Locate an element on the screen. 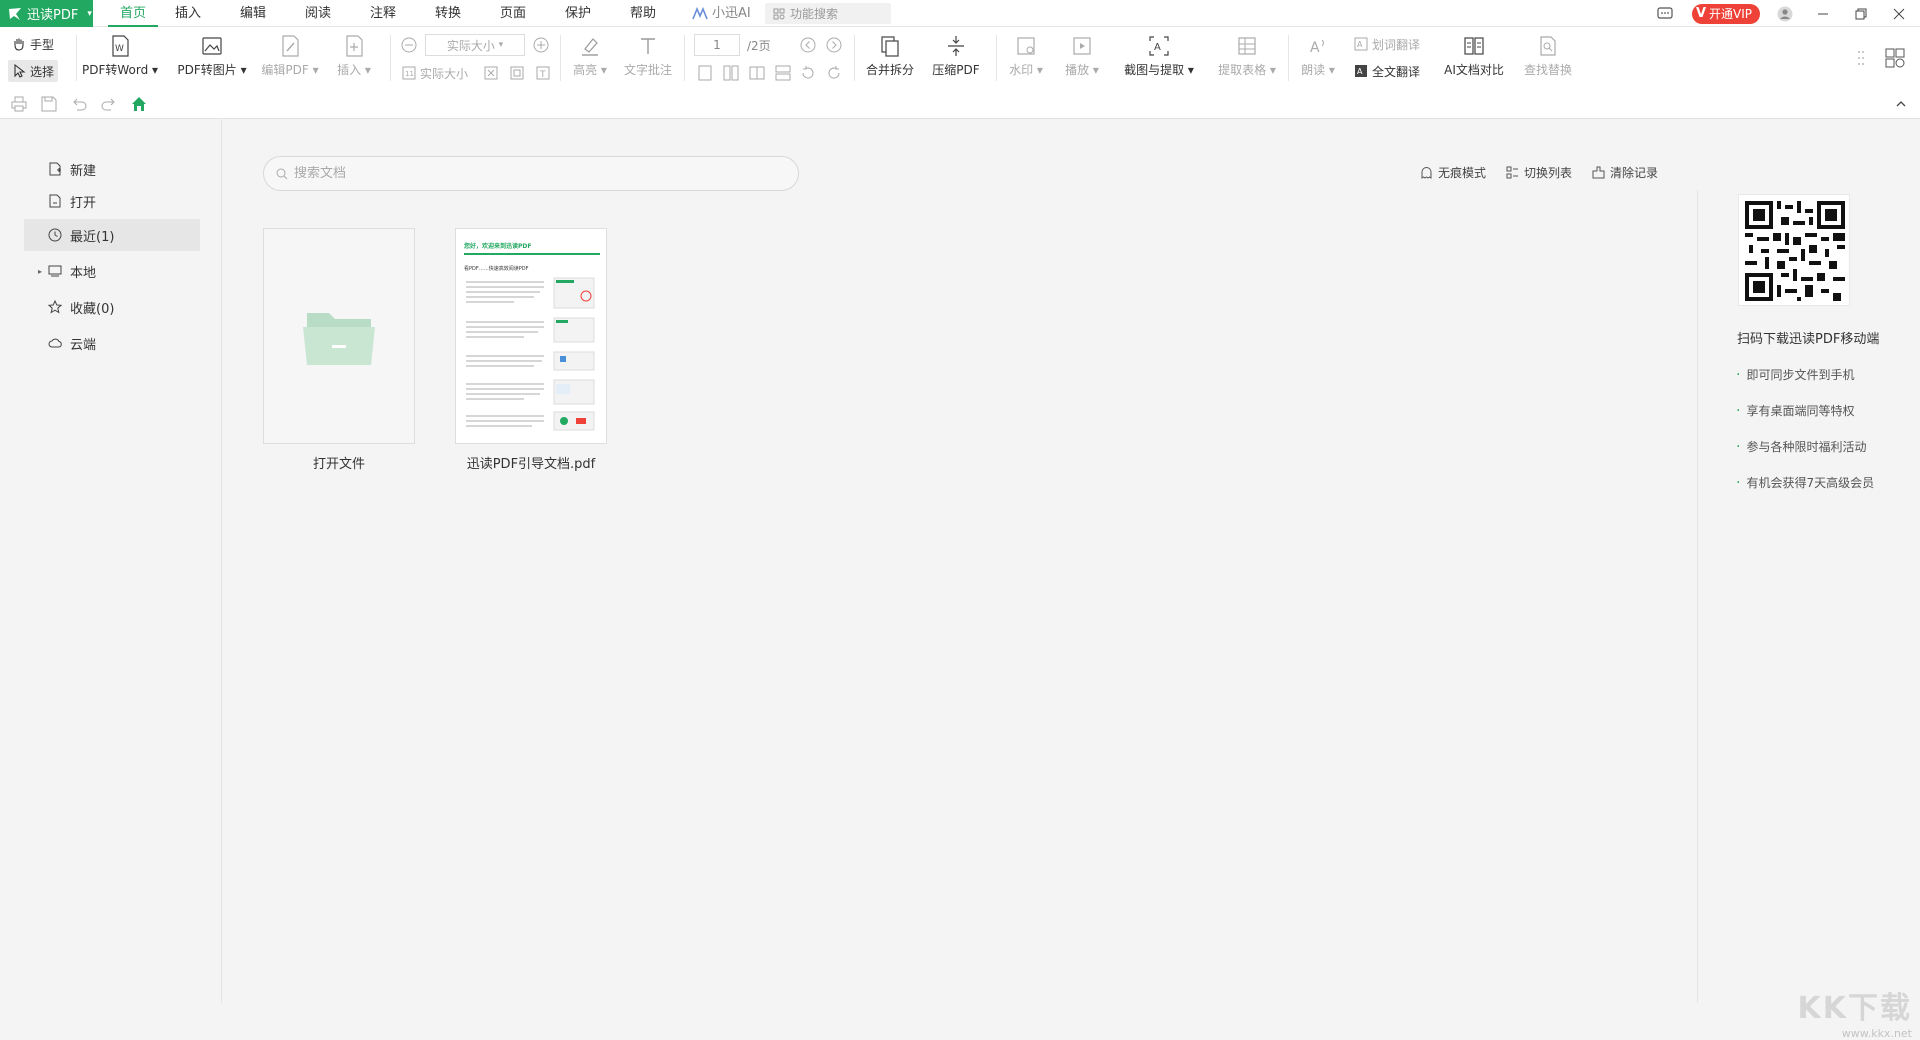 The image size is (1920, 1040). search-icon is located at coordinates (282, 173).